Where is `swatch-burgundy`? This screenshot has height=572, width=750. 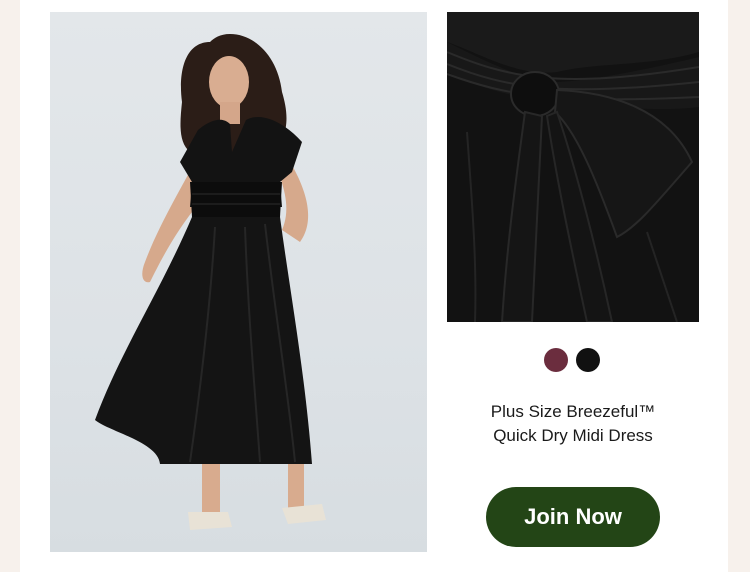 swatch-burgundy is located at coordinates (556, 360).